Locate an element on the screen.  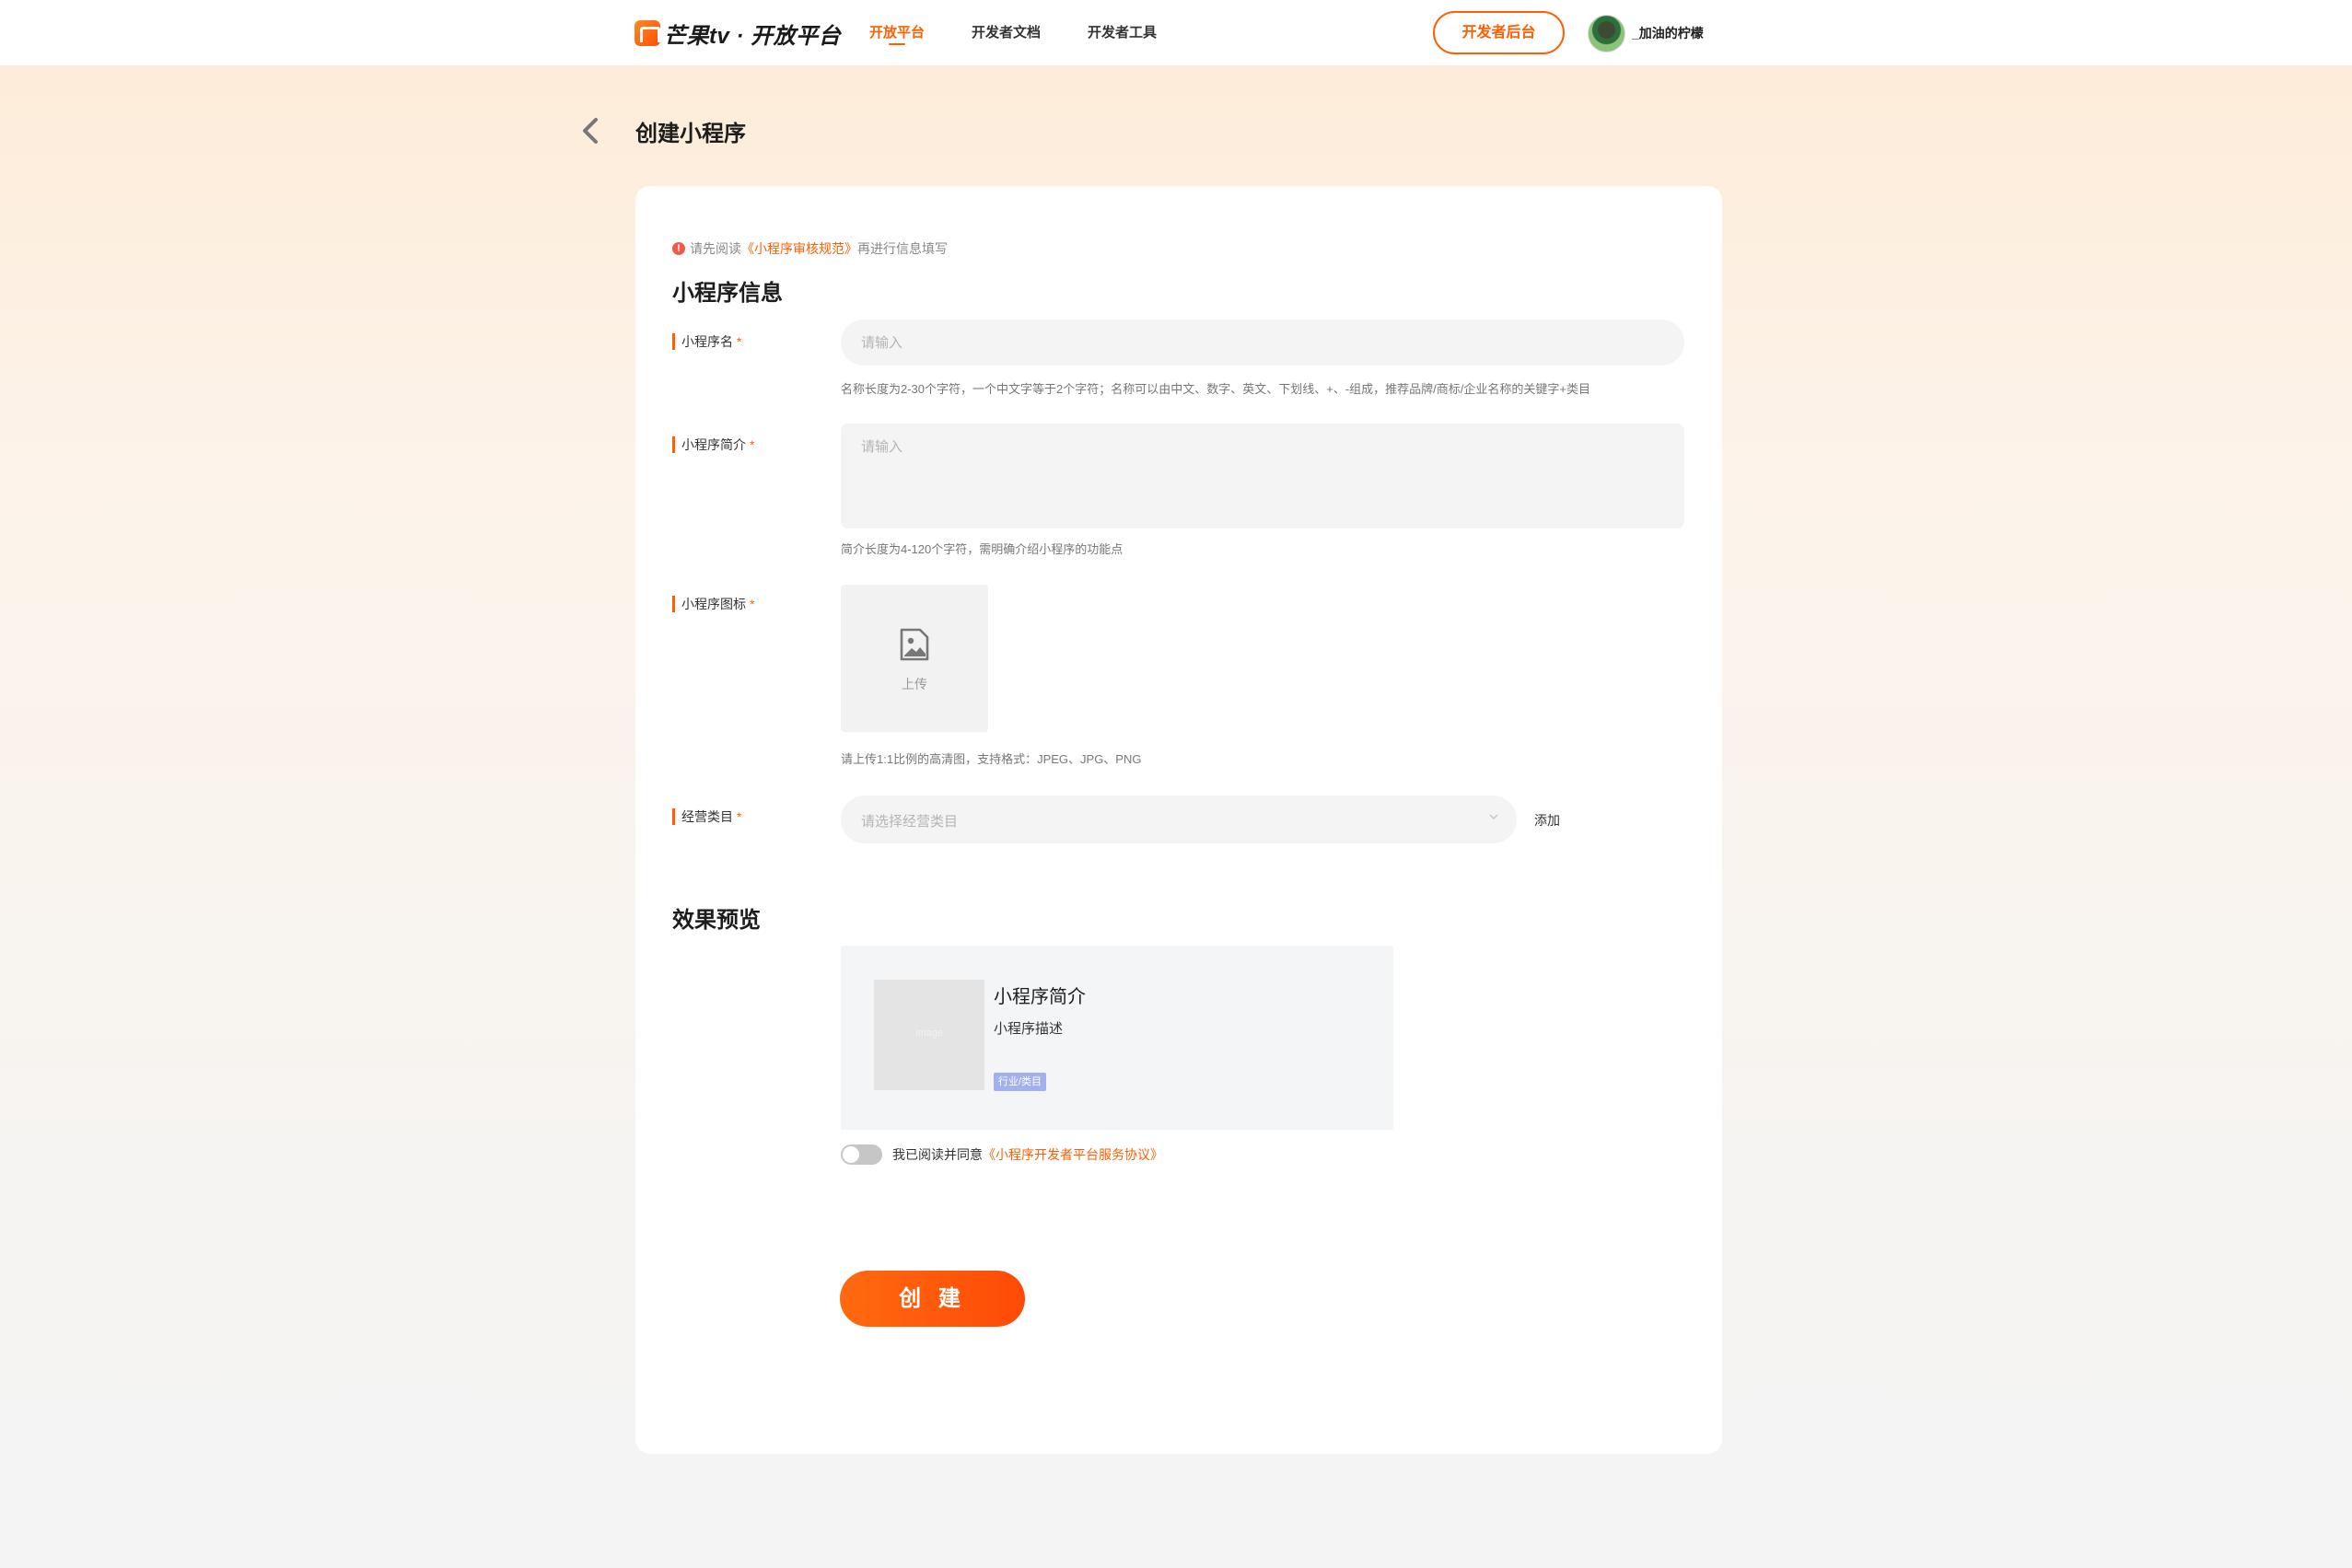
review-notice: ! 请先阅读 《小程序审核规范》 再进行信息填写 is located at coordinates (810, 248).